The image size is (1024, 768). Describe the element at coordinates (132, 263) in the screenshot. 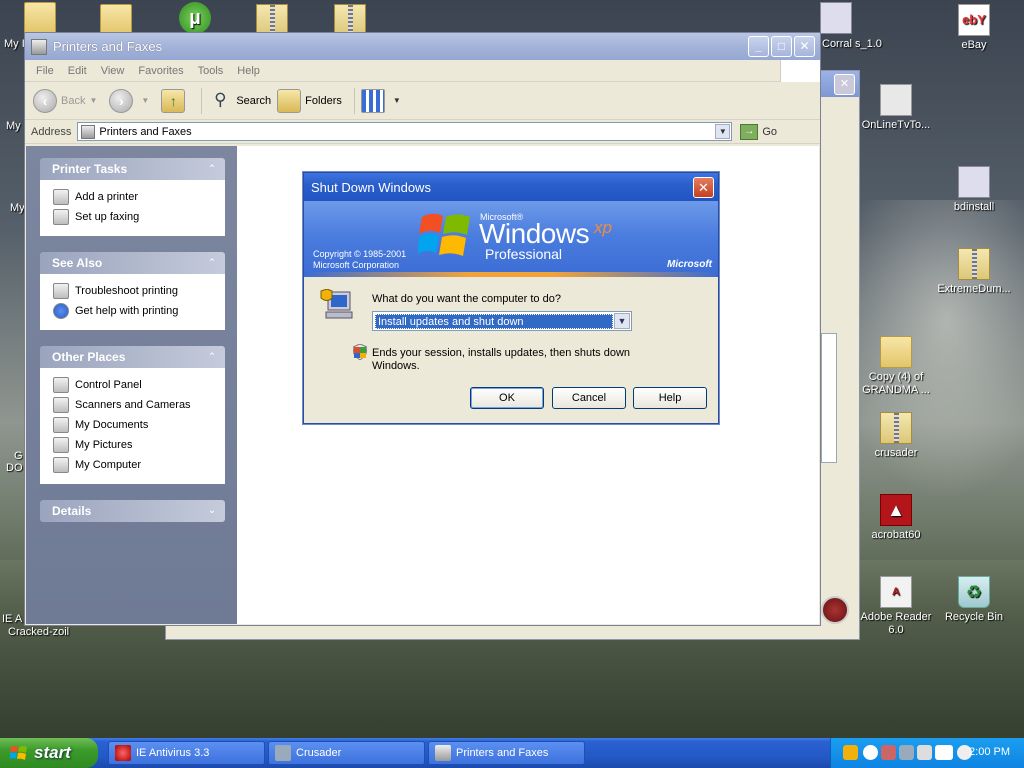

I see `group-header: See Also ⌃` at that location.